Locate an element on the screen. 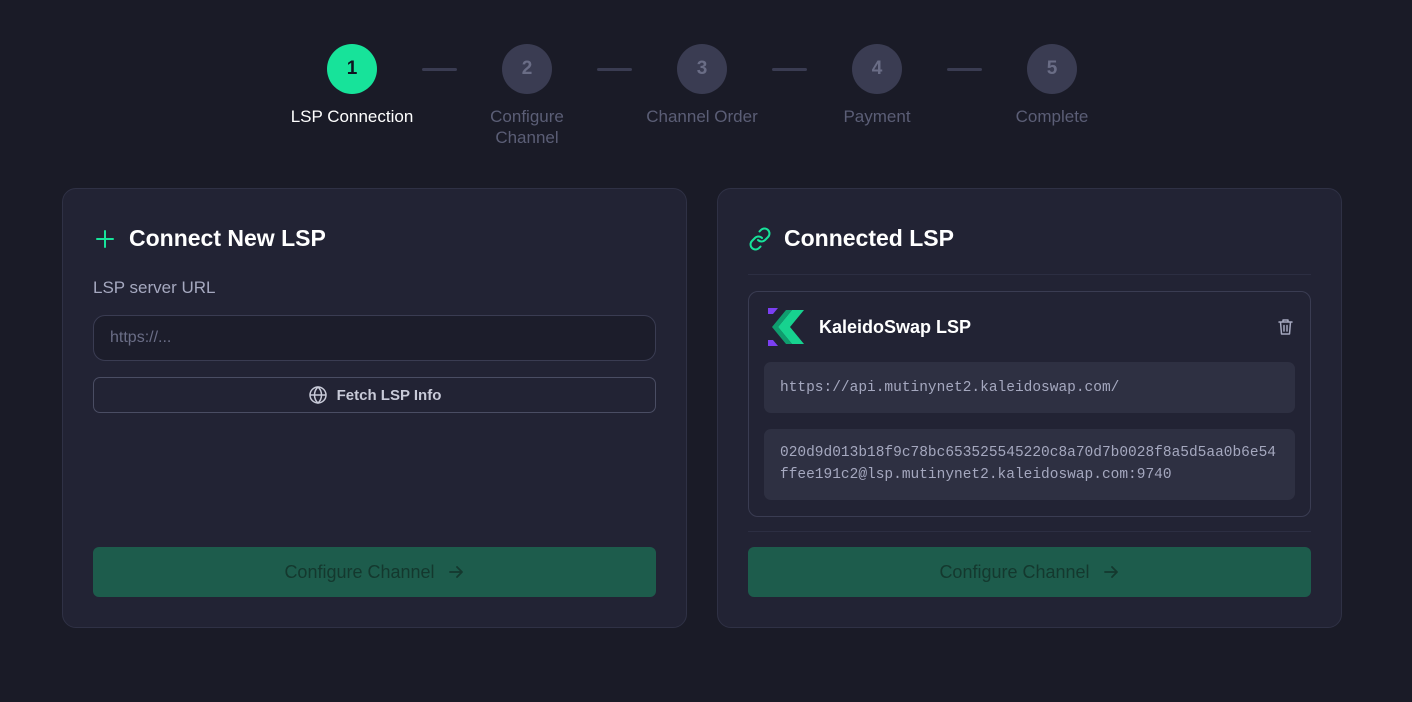  card-title: Connect New LSP is located at coordinates (209, 238).